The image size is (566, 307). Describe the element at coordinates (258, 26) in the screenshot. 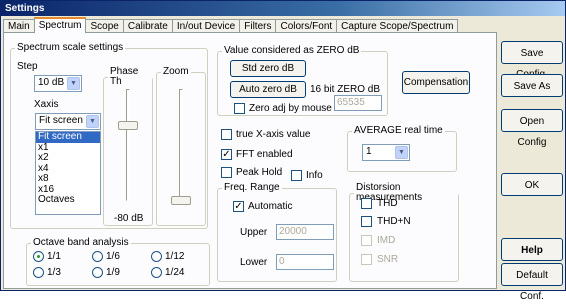

I see `tab-filters: Filters` at that location.